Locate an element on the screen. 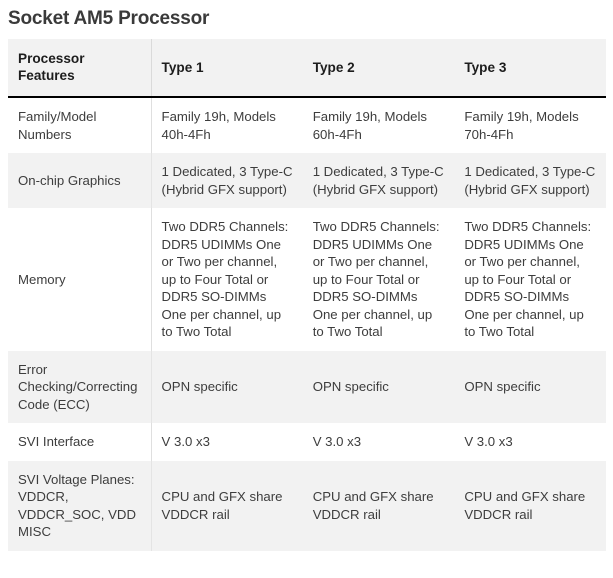 The height and width of the screenshot is (578, 613). cell-feature-name: On-chip Graphics is located at coordinates (80, 180).